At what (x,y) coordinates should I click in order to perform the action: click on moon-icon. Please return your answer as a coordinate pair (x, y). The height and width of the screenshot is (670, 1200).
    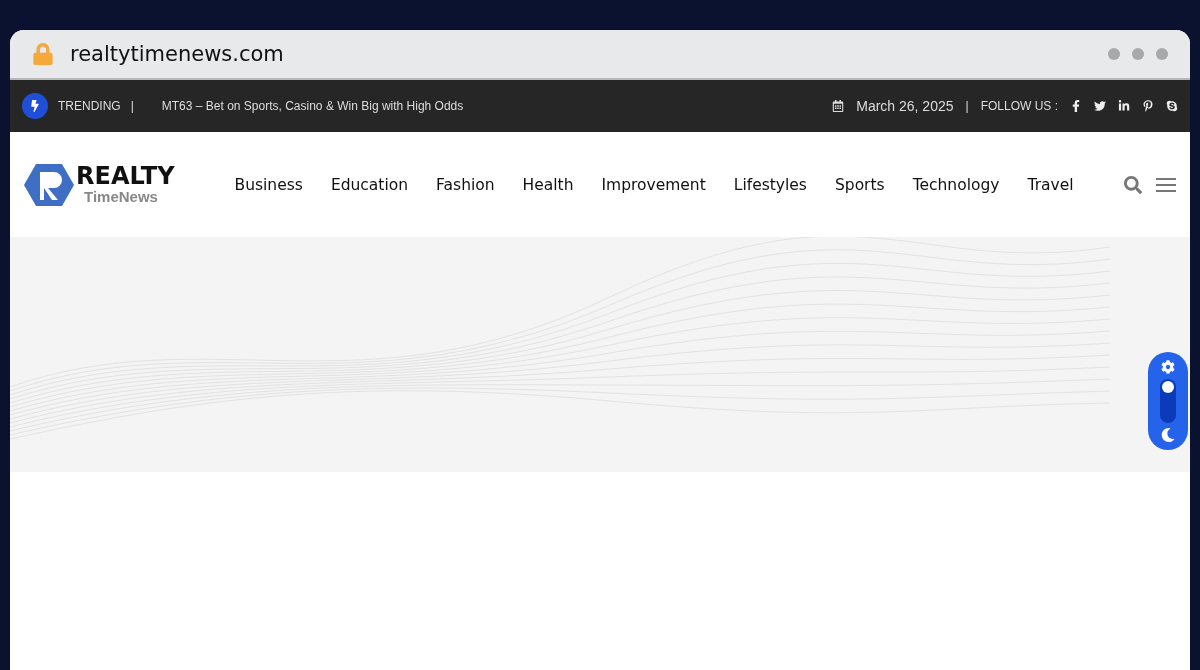
    Looking at the image, I should click on (1168, 435).